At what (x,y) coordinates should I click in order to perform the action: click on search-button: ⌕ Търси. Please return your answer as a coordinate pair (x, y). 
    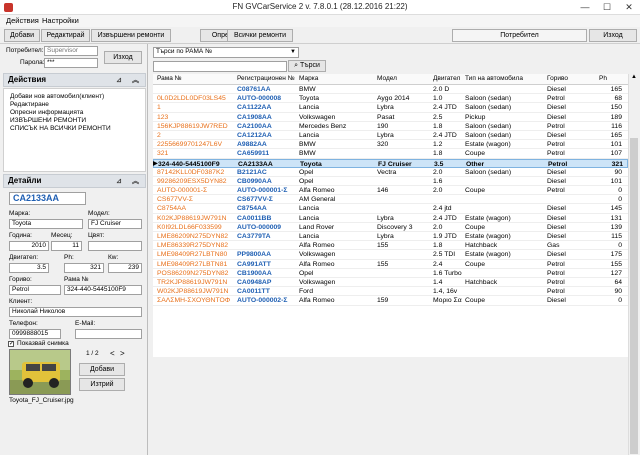
    Looking at the image, I should click on (307, 66).